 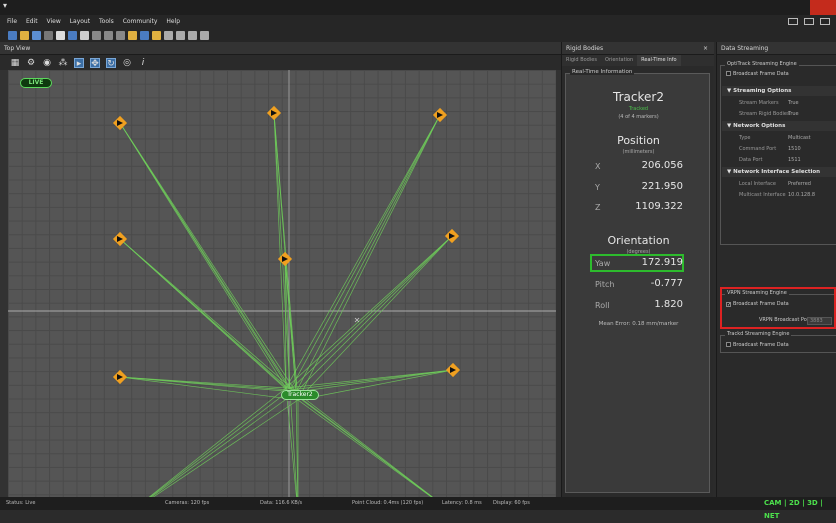 I want to click on select-mode-icon: ▸, so click(x=79, y=63).